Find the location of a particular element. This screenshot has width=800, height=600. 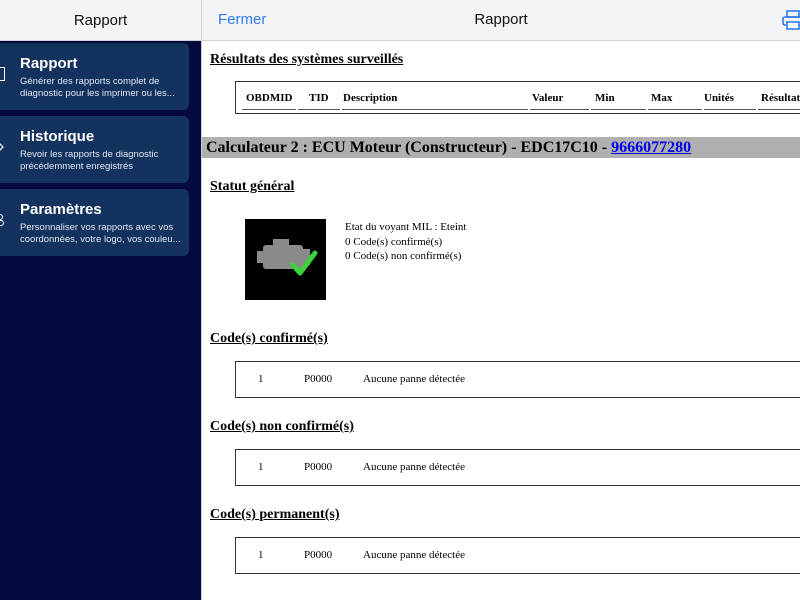

permanent-table: 1 P0000 Aucune panne détectée is located at coordinates (517, 555).